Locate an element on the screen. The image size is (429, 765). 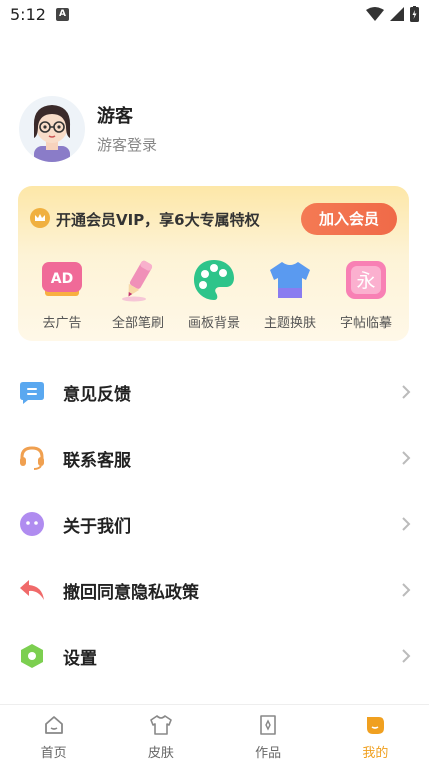
pencil-icon is located at coordinates (138, 280).